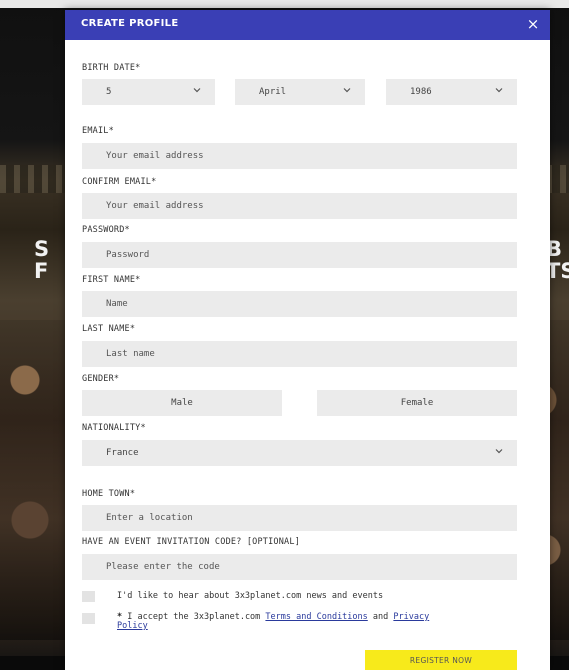 Image resolution: width=569 pixels, height=670 pixels. I want to click on invitation-code-field, so click(299, 567).